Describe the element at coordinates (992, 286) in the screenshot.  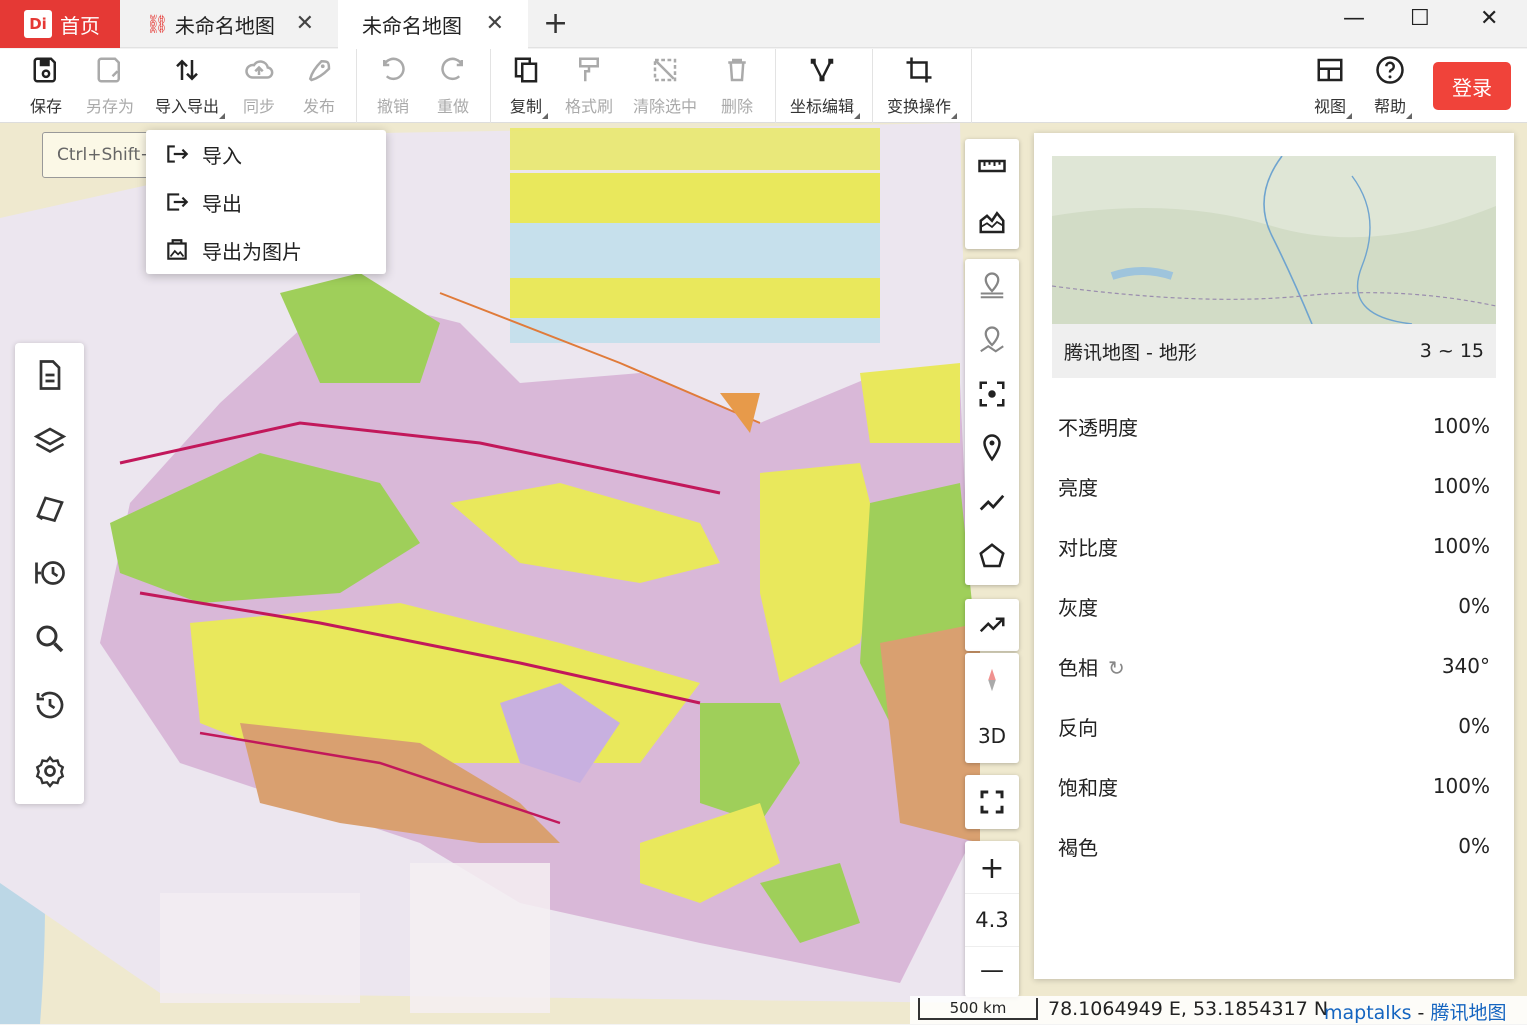
I see `marker-layer-icon` at that location.